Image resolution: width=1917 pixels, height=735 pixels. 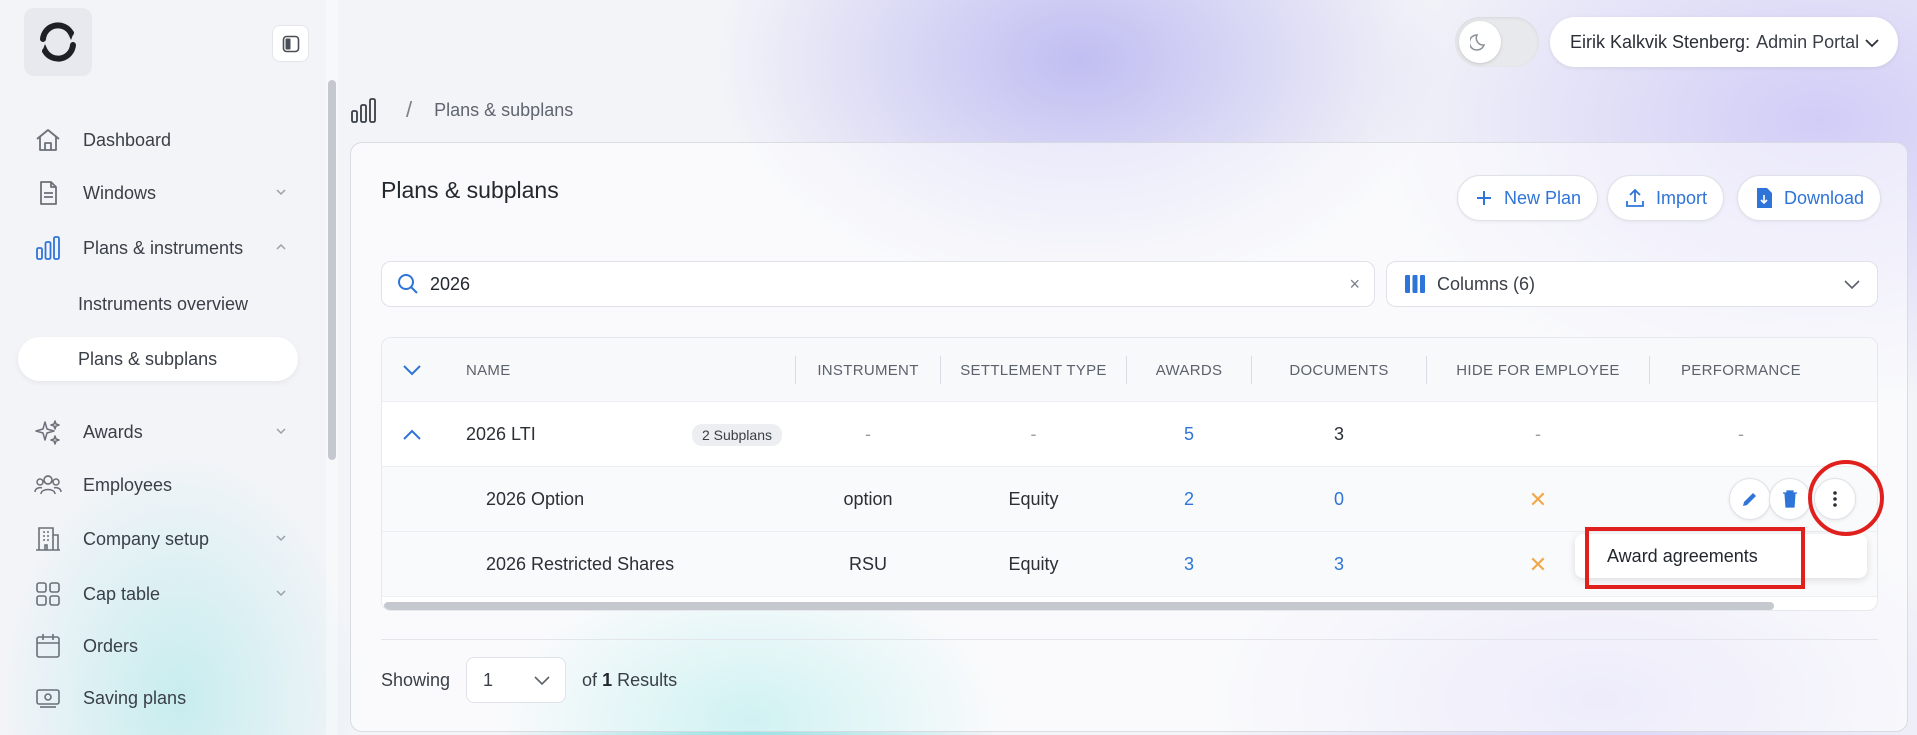 What do you see at coordinates (122, 593) in the screenshot?
I see `sidebar-item-label: Cap table` at bounding box center [122, 593].